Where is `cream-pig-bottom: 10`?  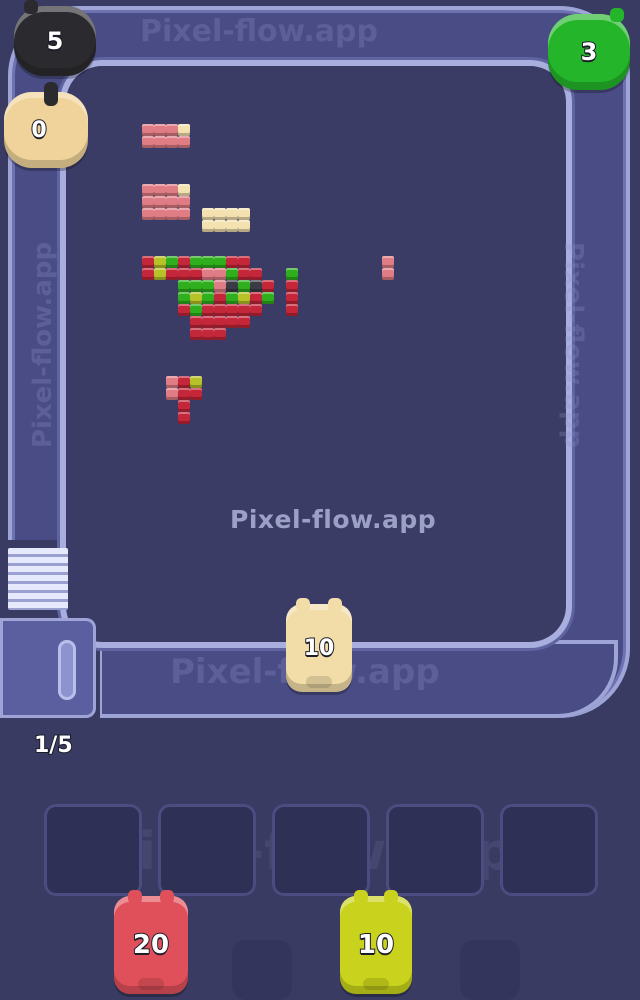 cream-pig-bottom: 10 is located at coordinates (319, 645).